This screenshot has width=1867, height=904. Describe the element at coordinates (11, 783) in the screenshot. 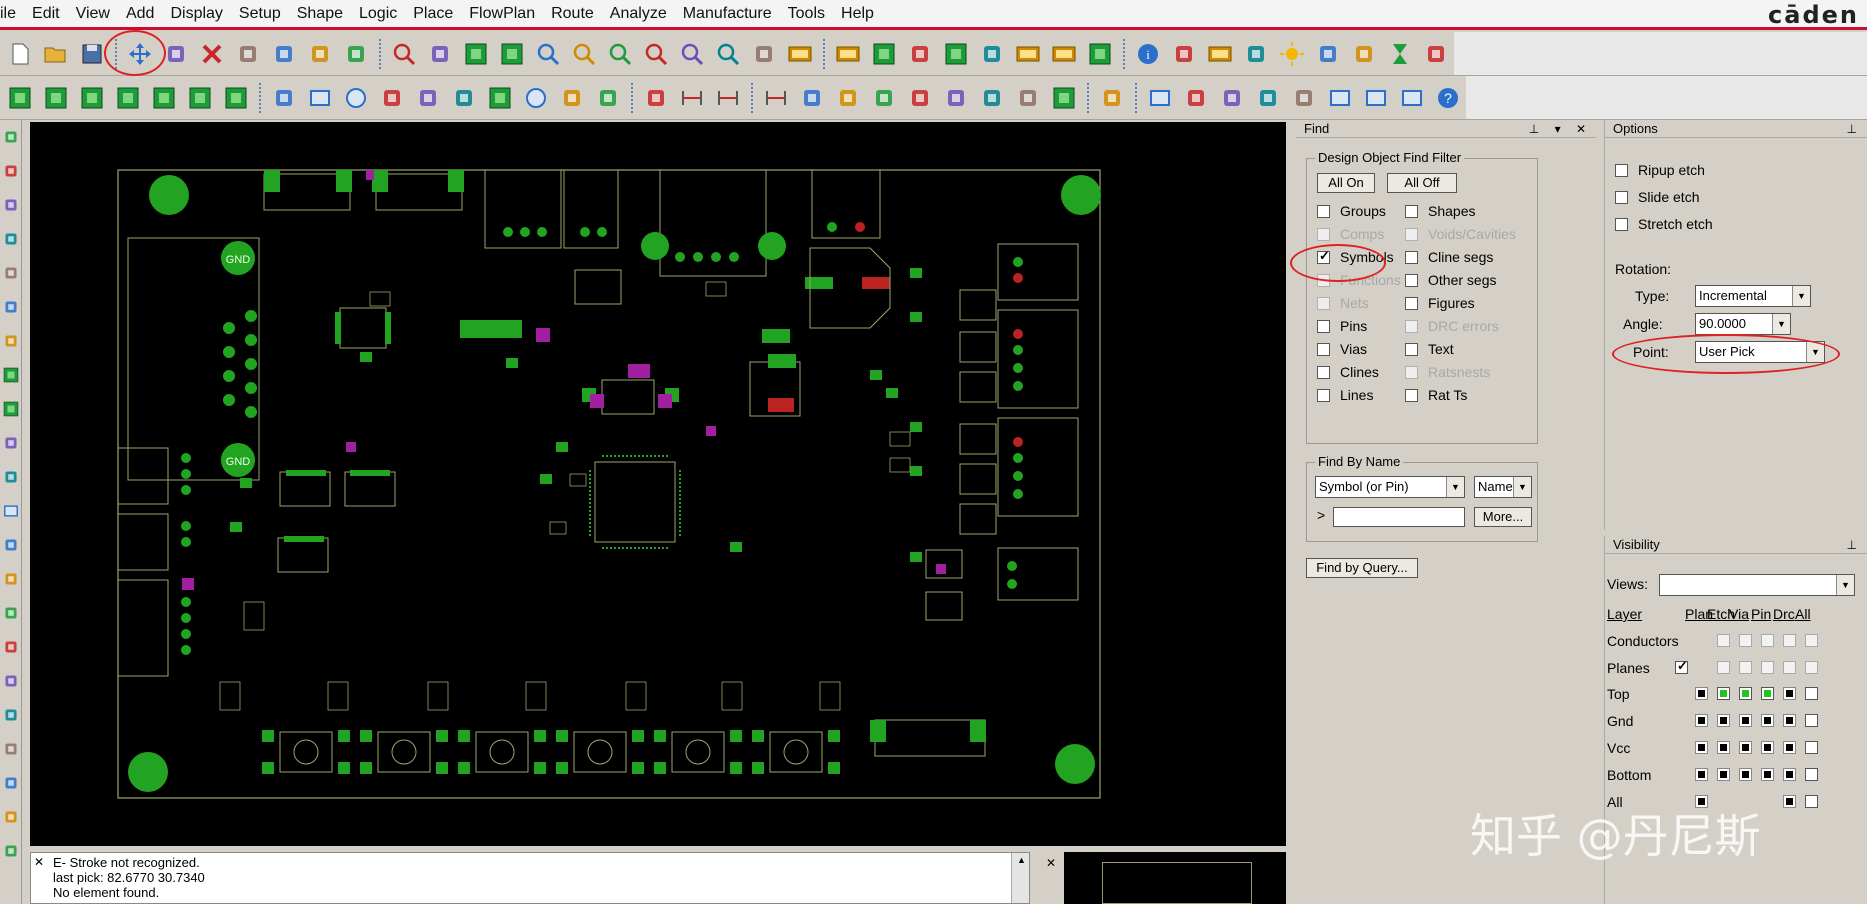

I see `text-tool` at that location.